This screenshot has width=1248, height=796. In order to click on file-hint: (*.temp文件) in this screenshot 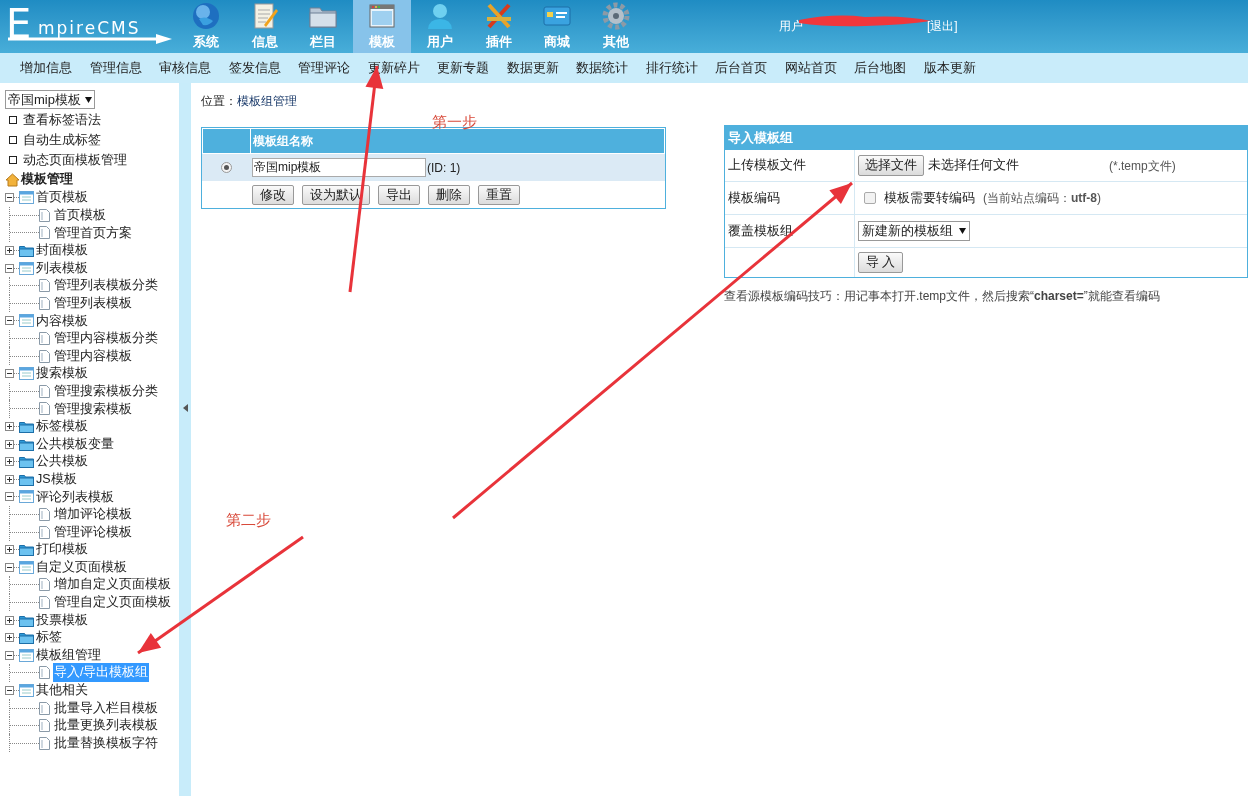, I will do `click(1142, 166)`.